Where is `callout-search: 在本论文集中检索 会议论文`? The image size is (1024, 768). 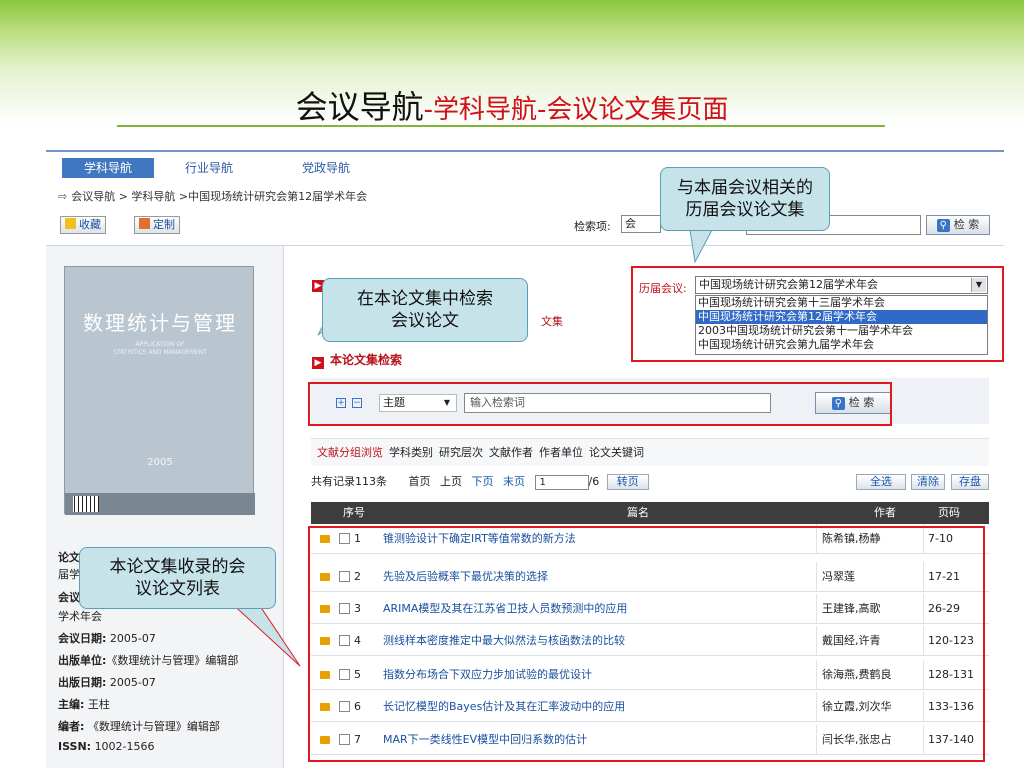 callout-search: 在本论文集中检索 会议论文 is located at coordinates (425, 310).